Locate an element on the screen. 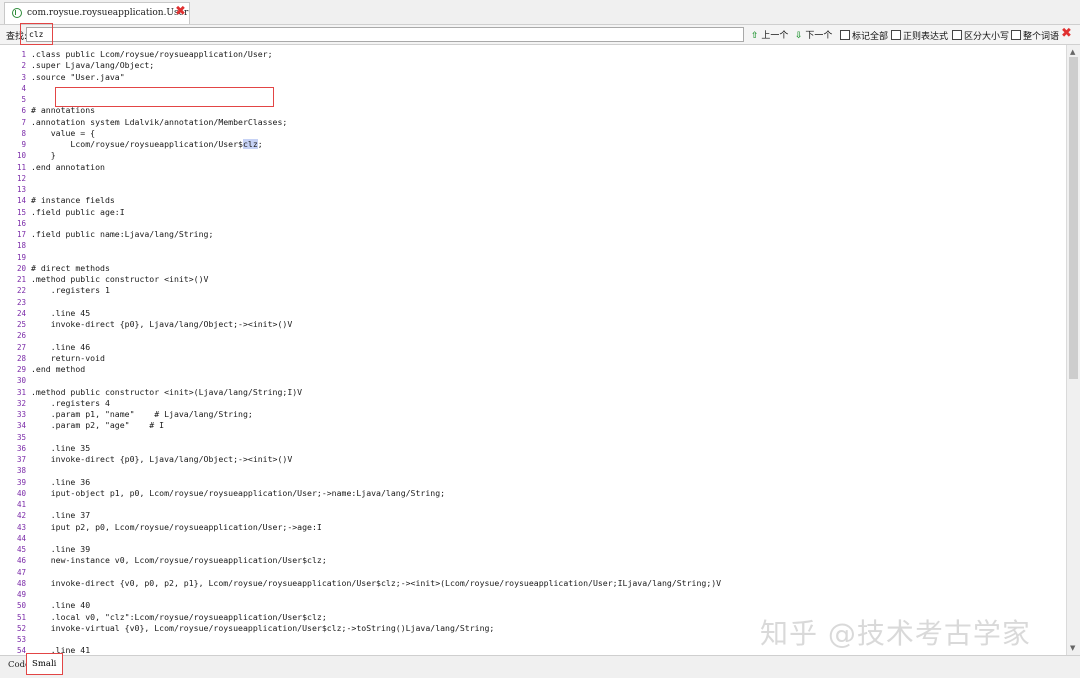  line-number: 6 is located at coordinates (23, 111).